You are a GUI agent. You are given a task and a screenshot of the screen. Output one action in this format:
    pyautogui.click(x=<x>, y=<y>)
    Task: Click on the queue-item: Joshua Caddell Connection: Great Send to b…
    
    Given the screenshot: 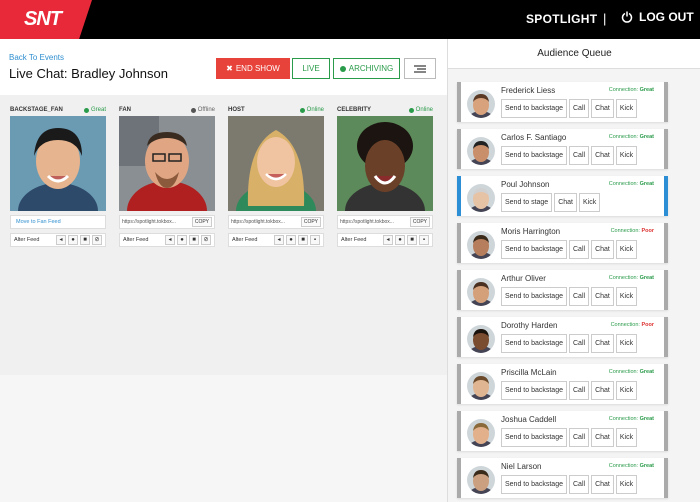 What is the action you would take?
    pyautogui.click(x=562, y=431)
    